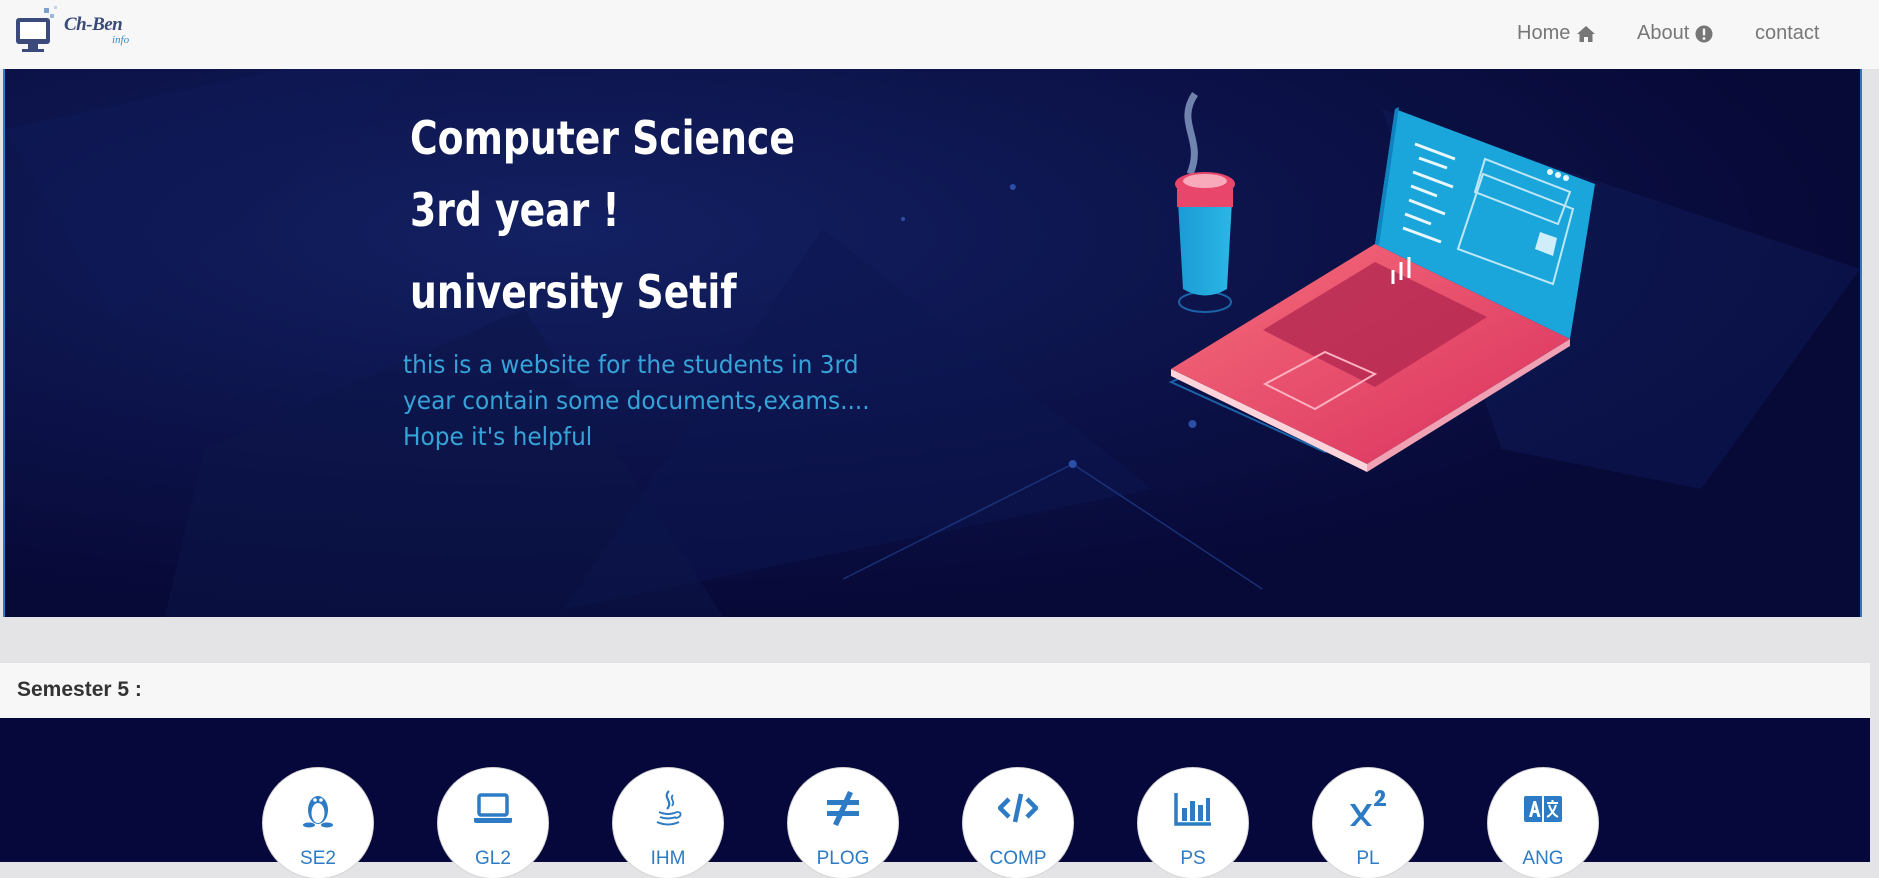 The image size is (1879, 878). I want to click on nav-about-label: About, so click(1663, 33).